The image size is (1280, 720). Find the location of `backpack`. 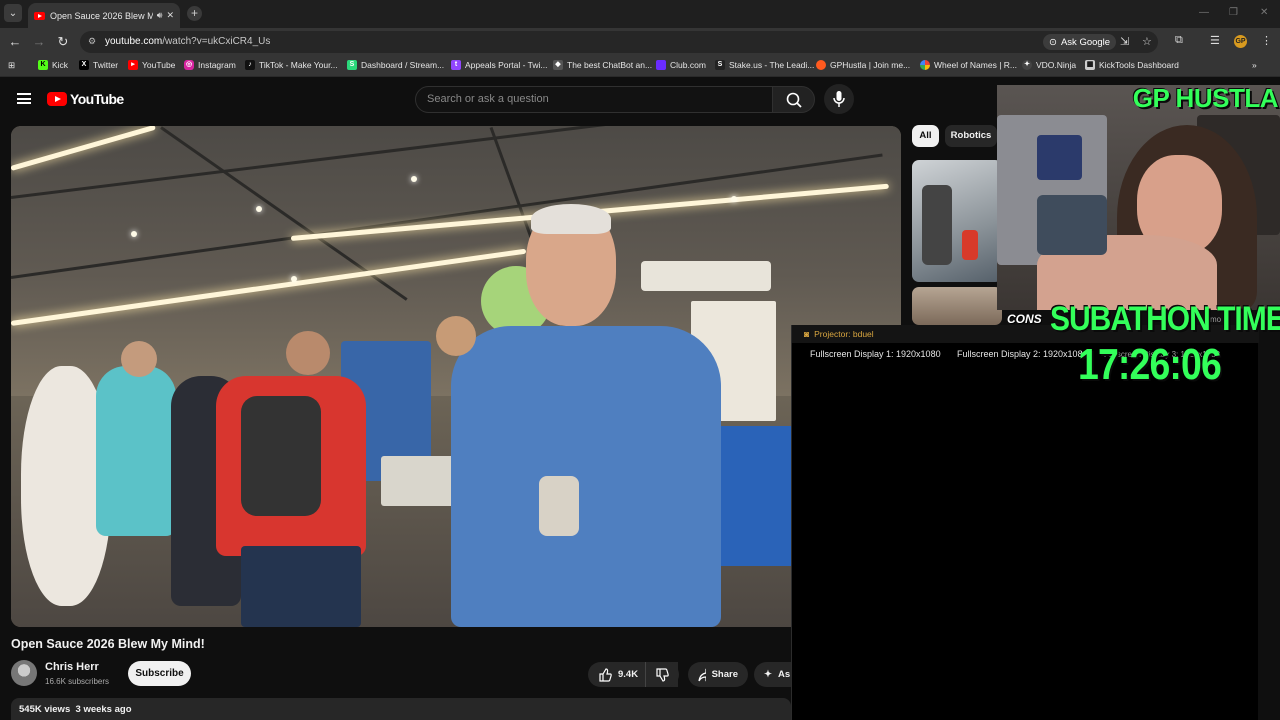

backpack is located at coordinates (281, 456).